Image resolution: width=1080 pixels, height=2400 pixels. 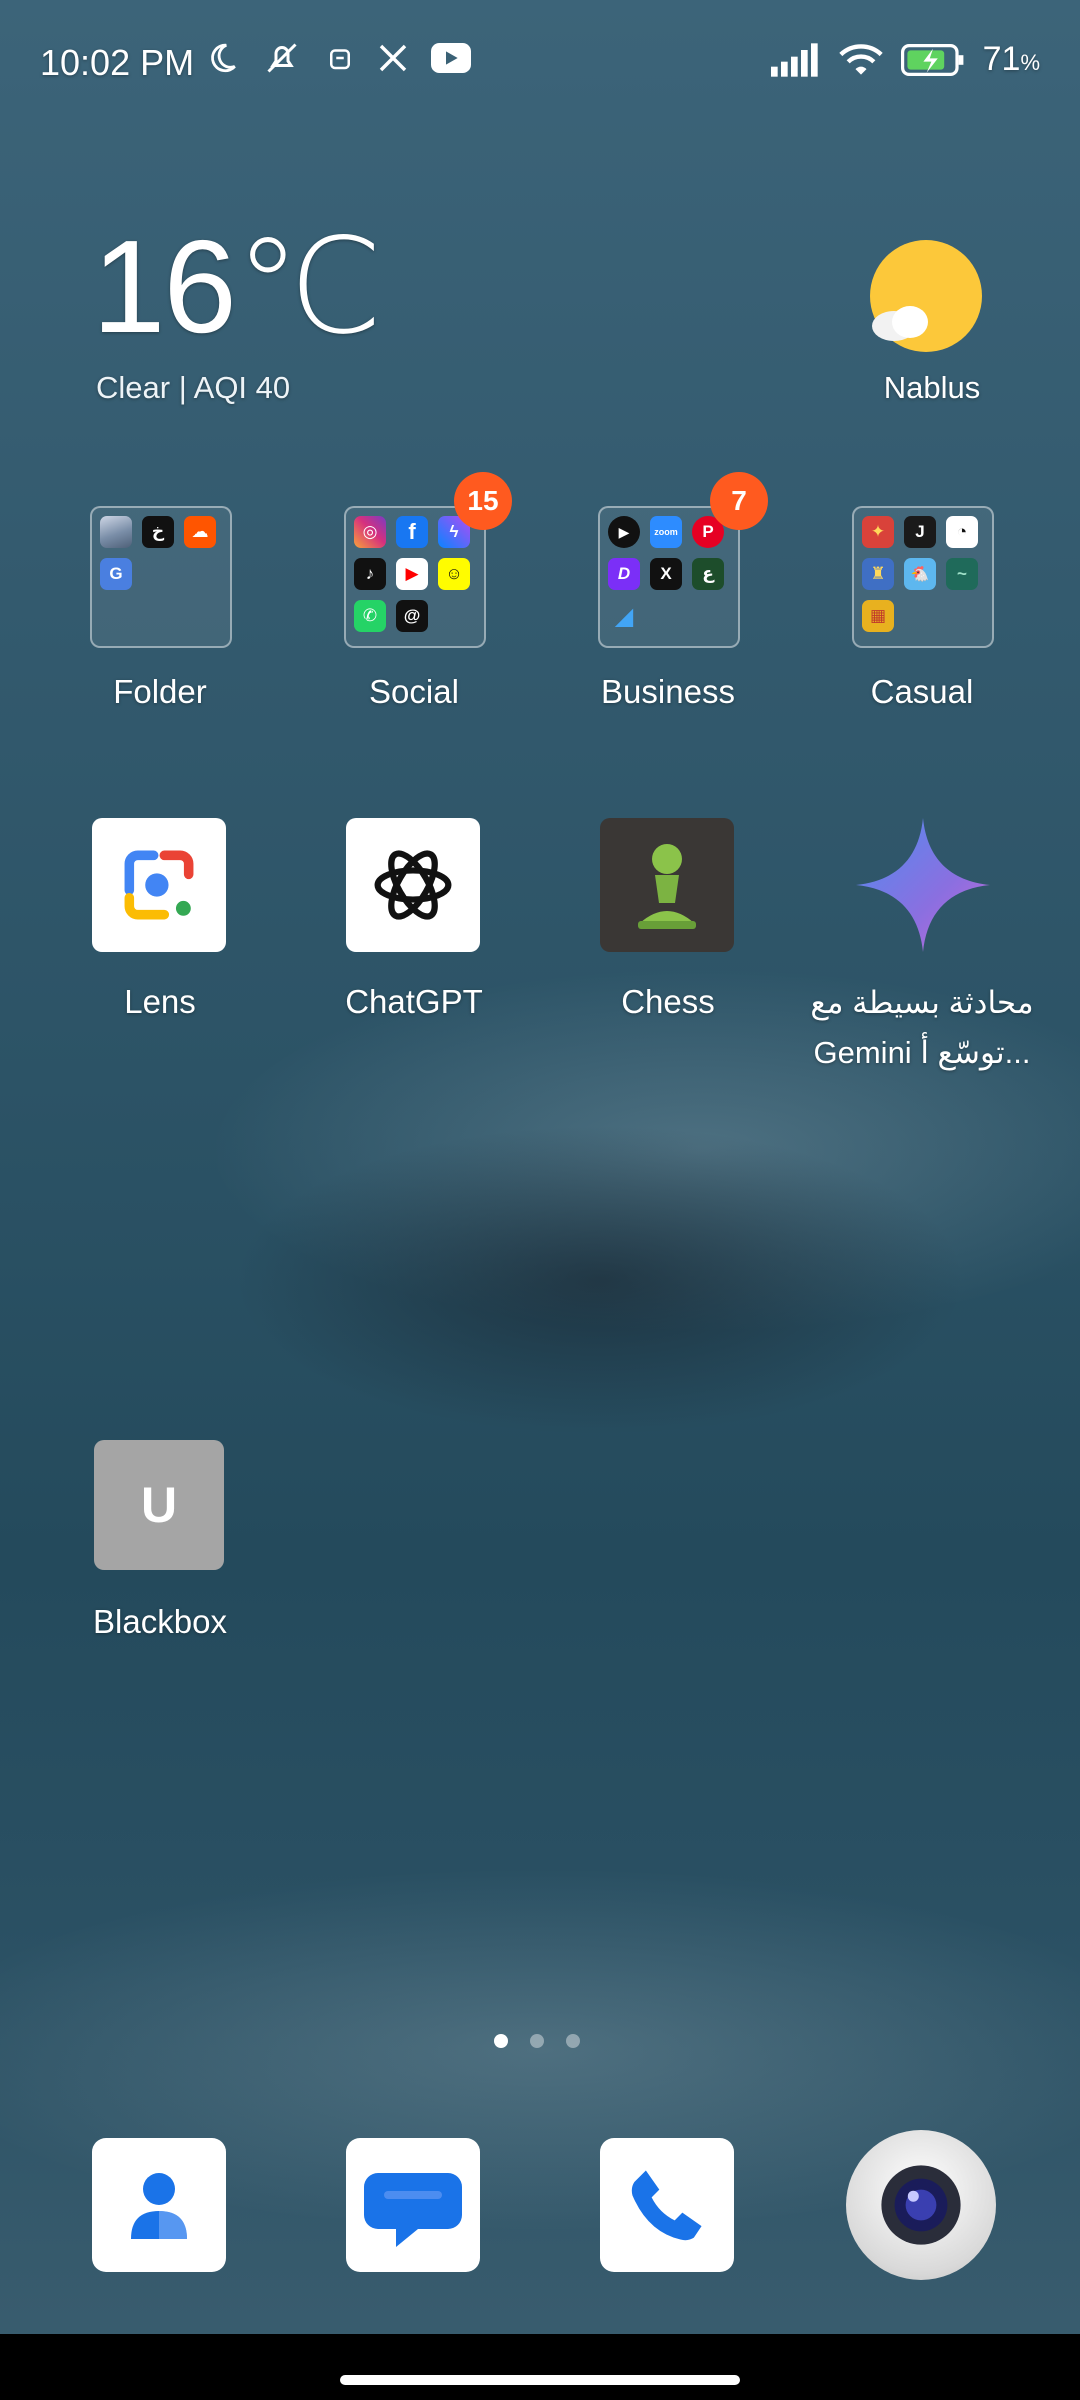 What do you see at coordinates (370, 574) in the screenshot?
I see `tiktok-icon: ♪` at bounding box center [370, 574].